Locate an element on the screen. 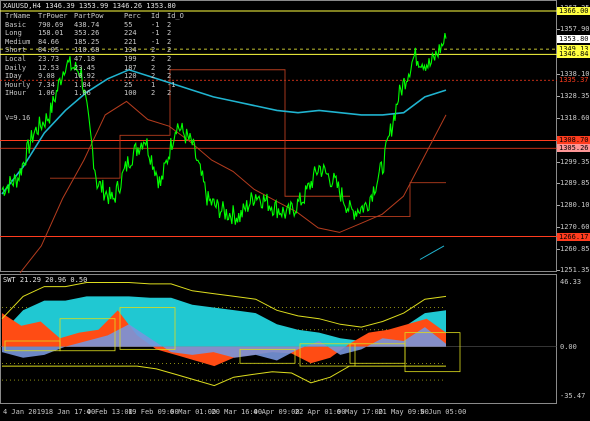 The height and width of the screenshot is (421, 590). table-cell: Daily is located at coordinates (16, 67).